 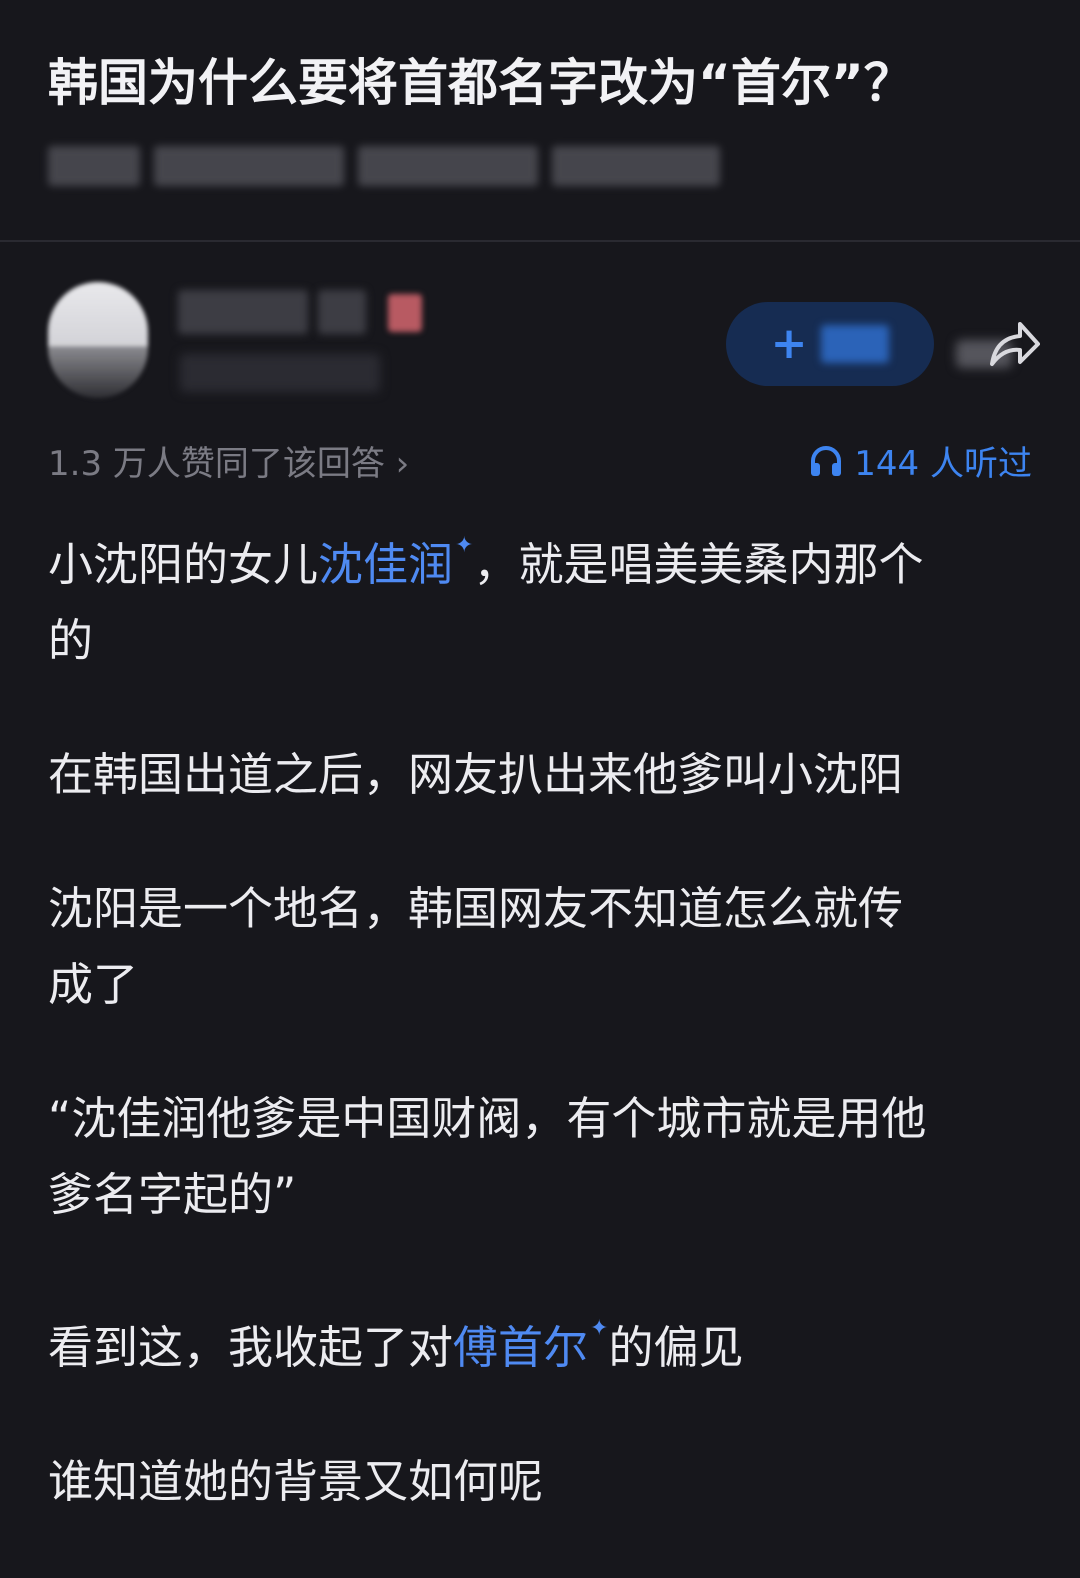 I want to click on question-title: 韩国为什么要将首都名字改为“首尔”？, so click(x=481, y=83).